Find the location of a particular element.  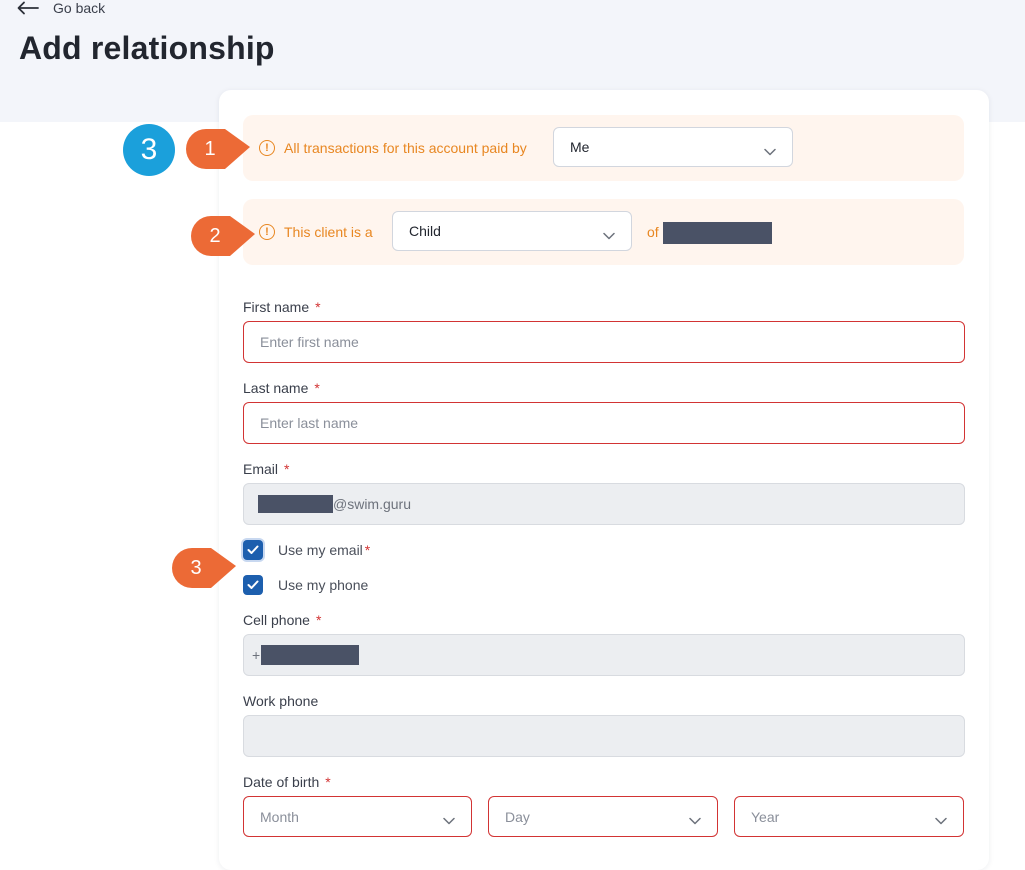

go-back-link: Go back is located at coordinates (61, 8).